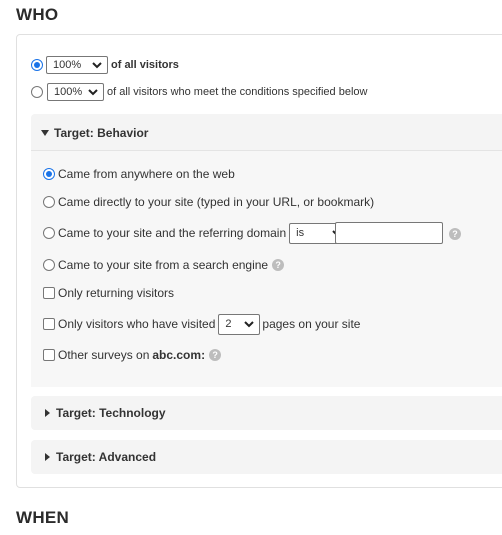 Image resolution: width=502 pixels, height=535 pixels. What do you see at coordinates (37, 92) in the screenshot?
I see `audience-conditional-radio` at bounding box center [37, 92].